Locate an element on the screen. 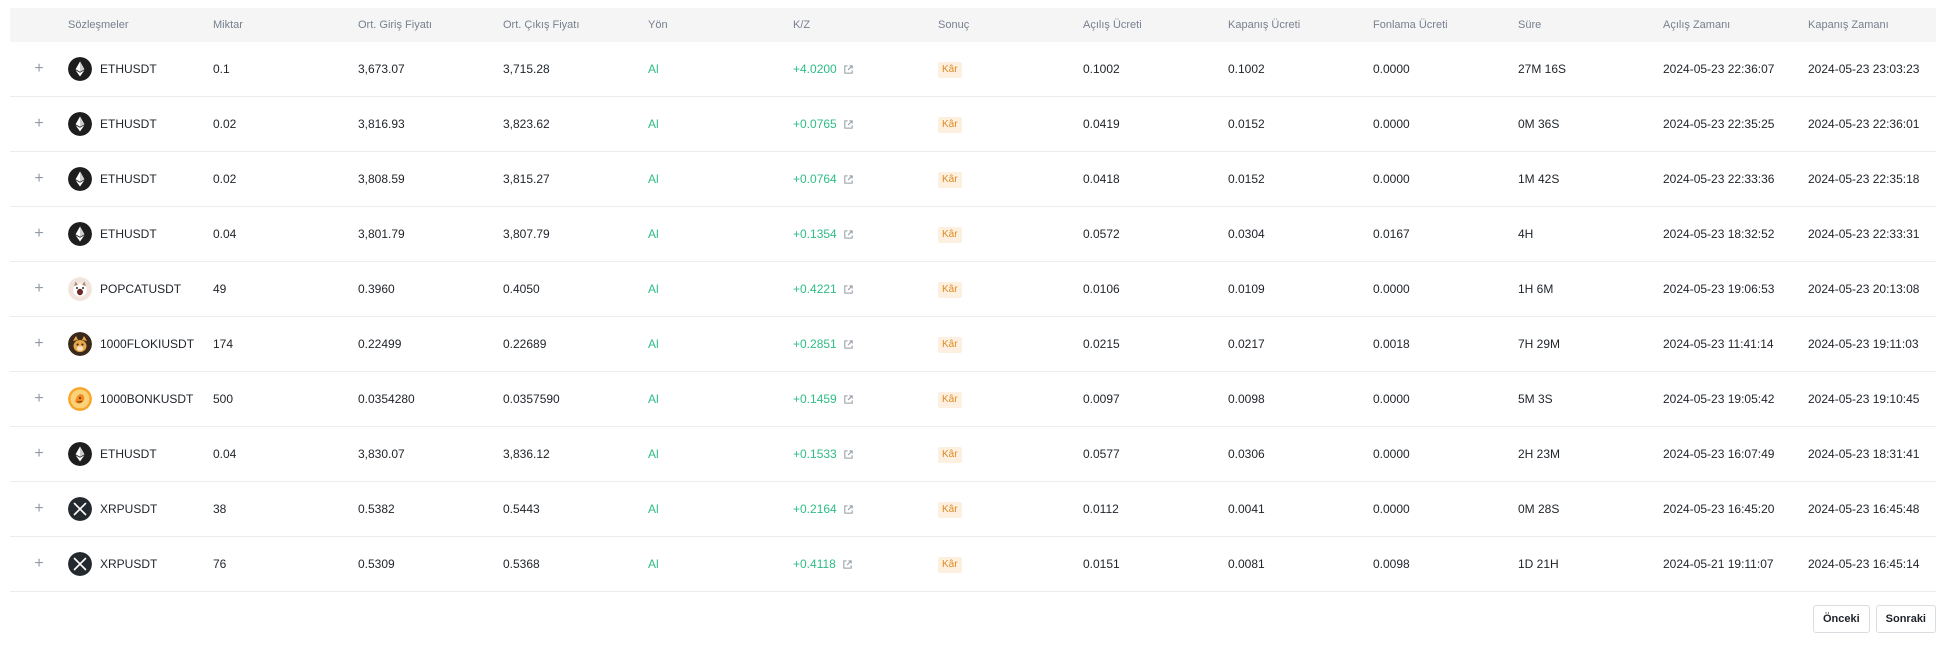  pnl-link: +0.0765 is located at coordinates (823, 124).